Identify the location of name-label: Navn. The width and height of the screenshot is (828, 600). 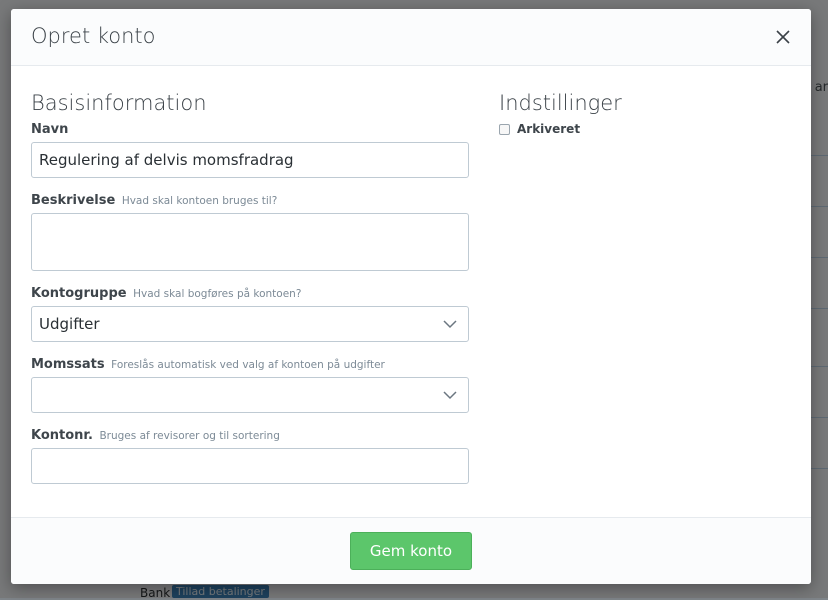
(50, 129).